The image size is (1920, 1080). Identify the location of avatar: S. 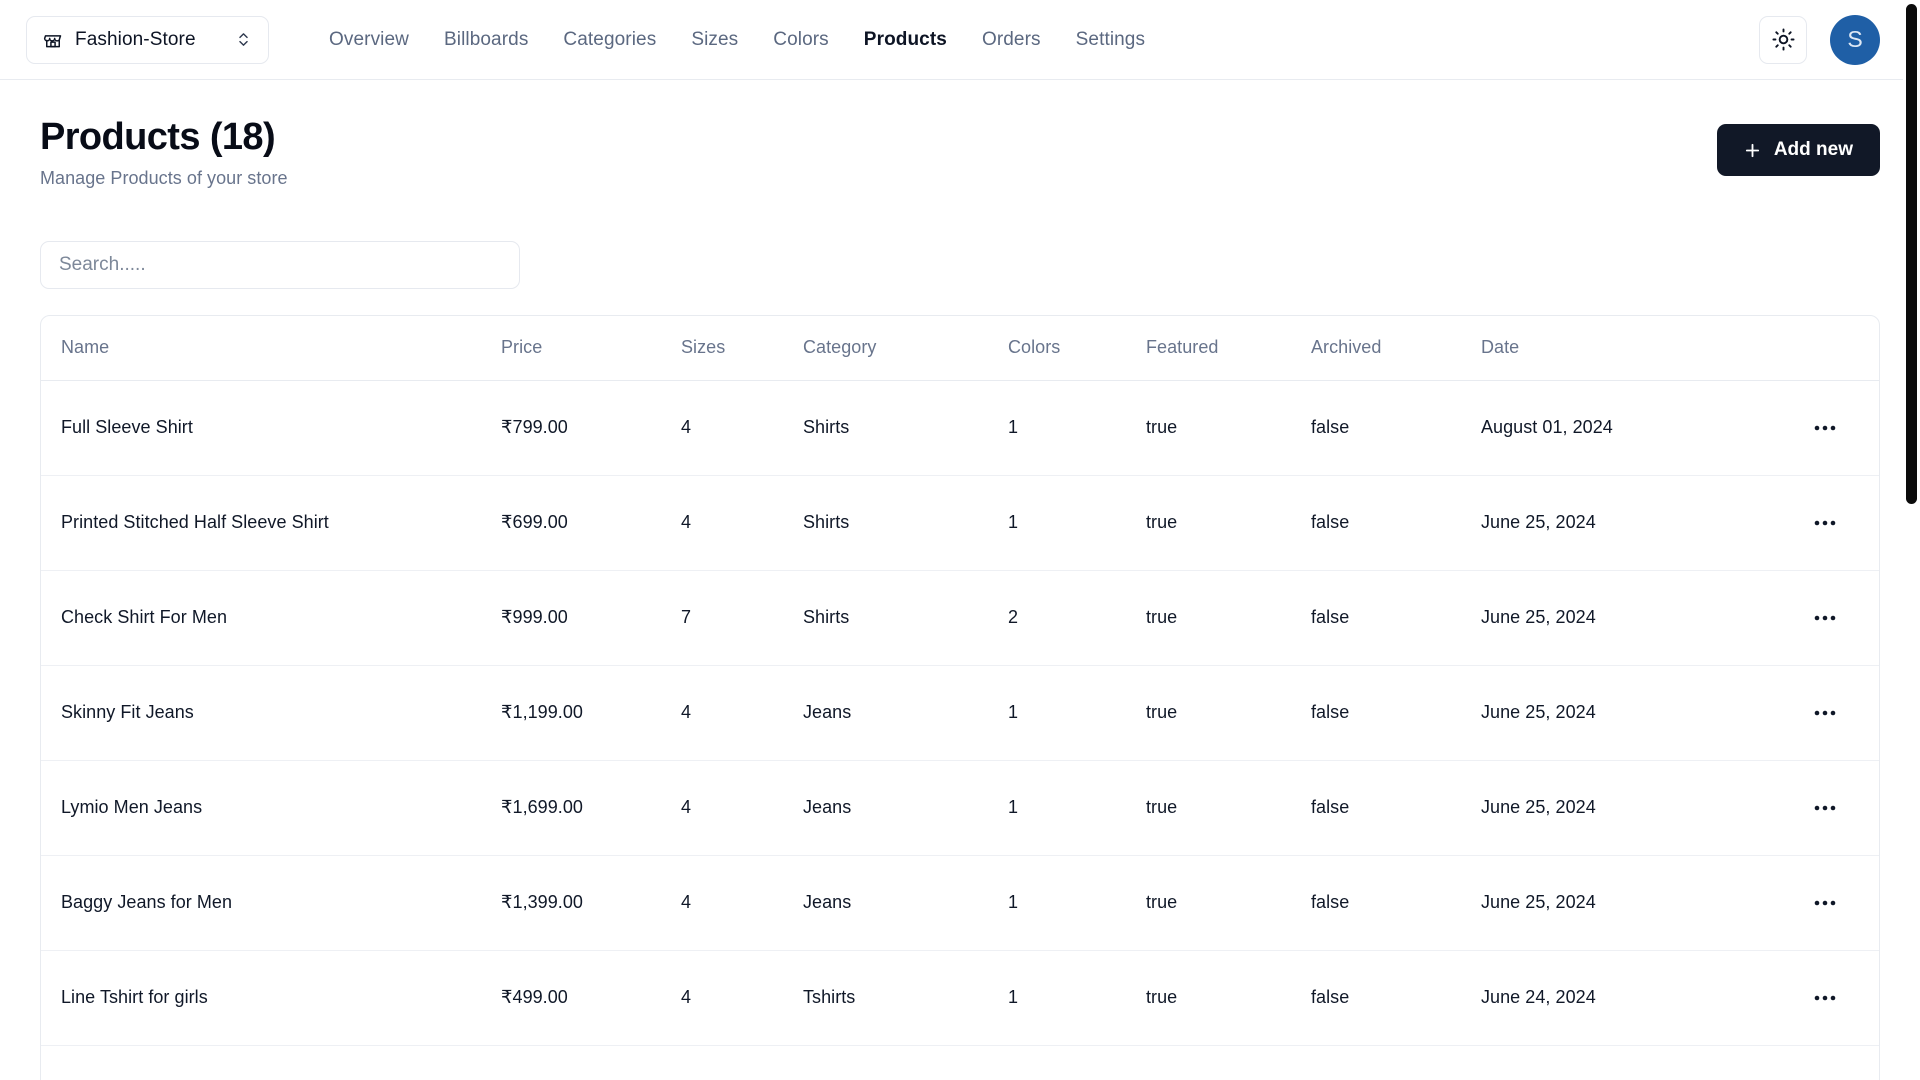
(1855, 39).